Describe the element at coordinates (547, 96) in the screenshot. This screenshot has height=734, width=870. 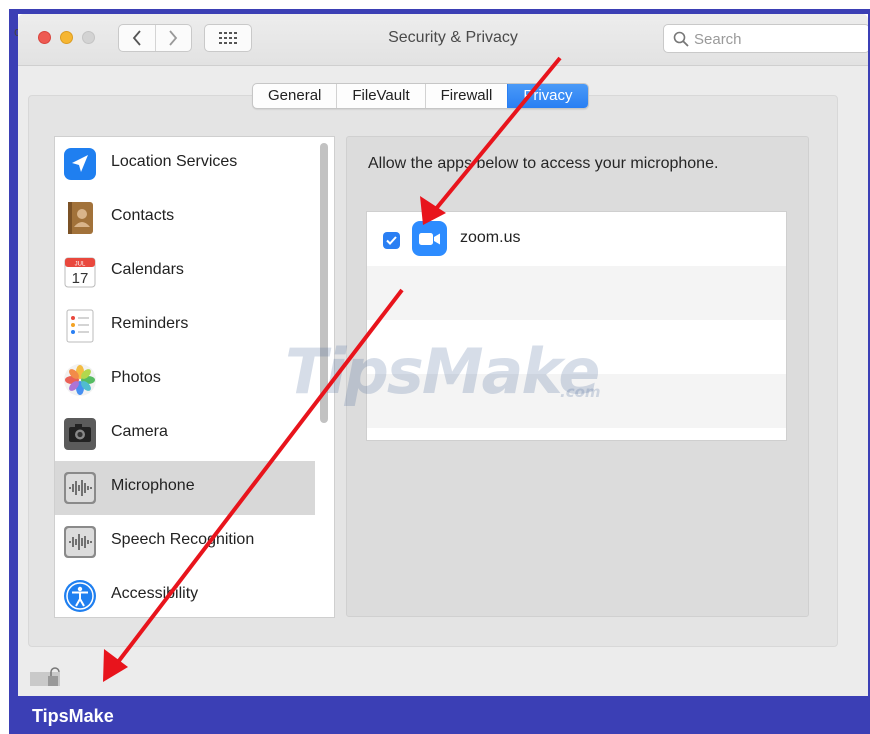
I see `tab-privacy: Privacy` at that location.